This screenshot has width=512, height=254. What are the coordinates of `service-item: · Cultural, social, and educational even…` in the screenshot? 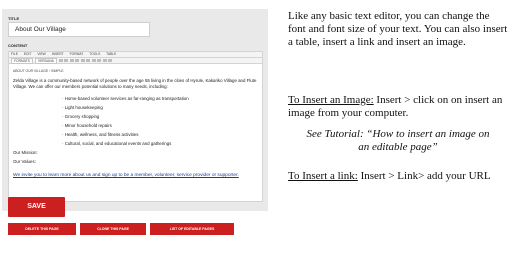 It's located at (117, 143).